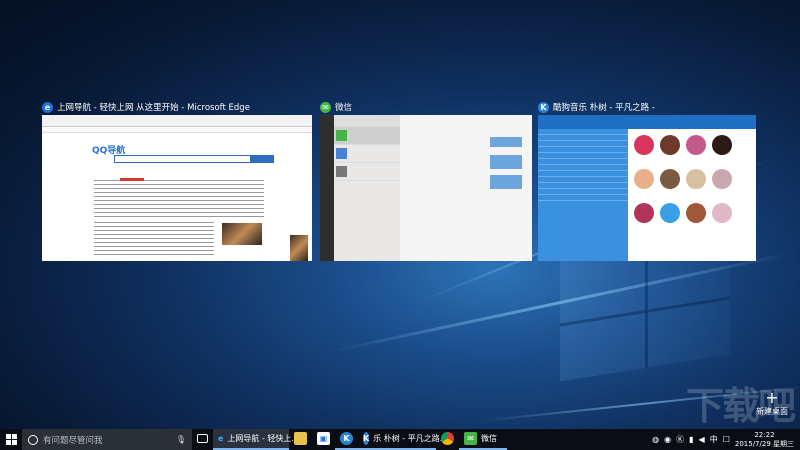 The image size is (800, 450). I want to click on taskbar-button-label: 微信, so click(489, 438).